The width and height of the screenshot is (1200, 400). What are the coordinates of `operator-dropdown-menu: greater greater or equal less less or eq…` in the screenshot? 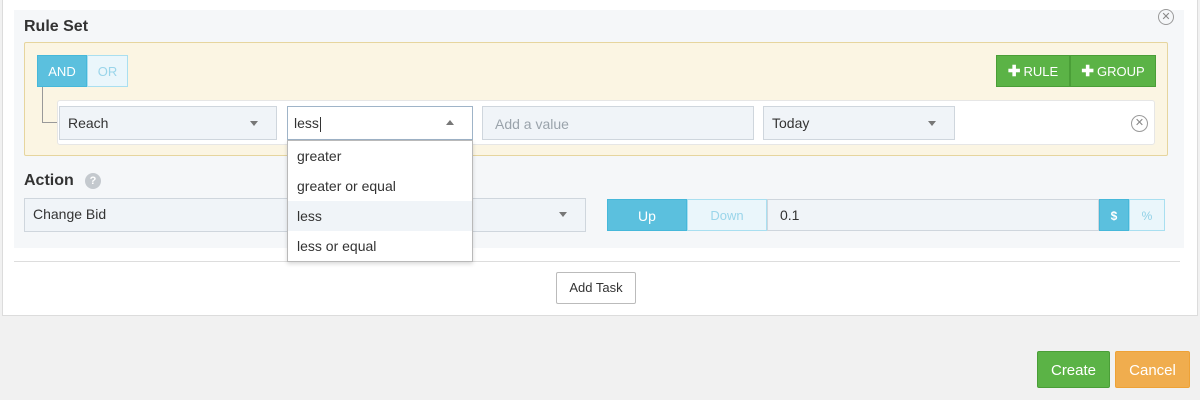 It's located at (380, 201).